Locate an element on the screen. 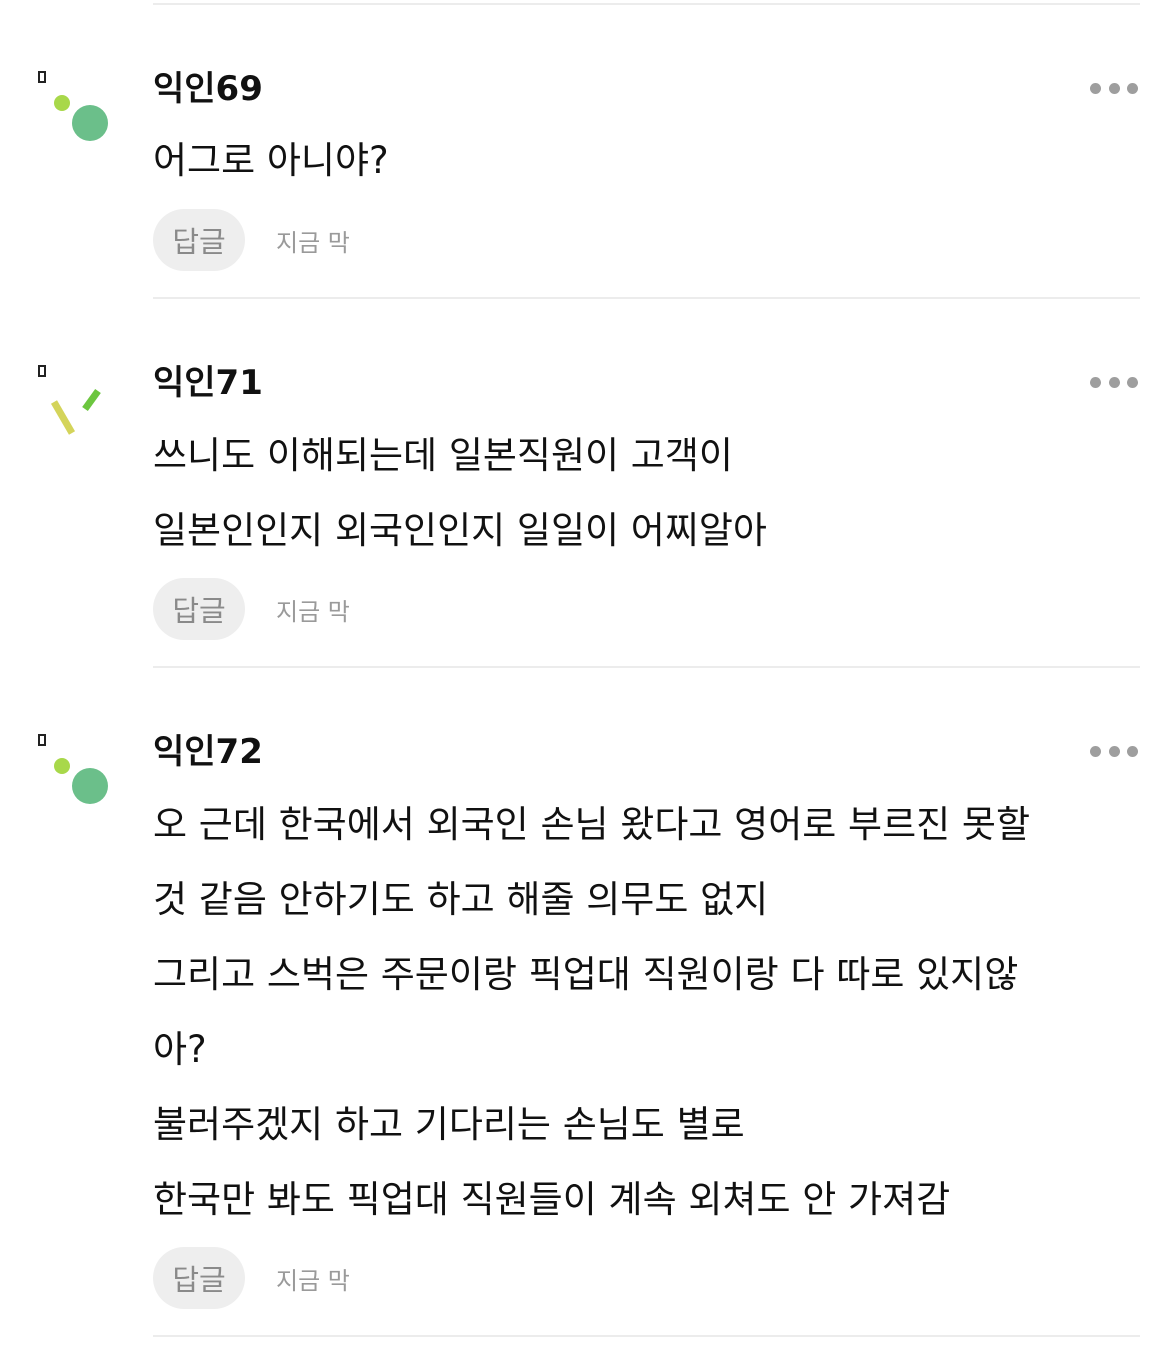 This screenshot has width=1170, height=1355. comment-text-line: 어그로 아니야? is located at coordinates (271, 160).